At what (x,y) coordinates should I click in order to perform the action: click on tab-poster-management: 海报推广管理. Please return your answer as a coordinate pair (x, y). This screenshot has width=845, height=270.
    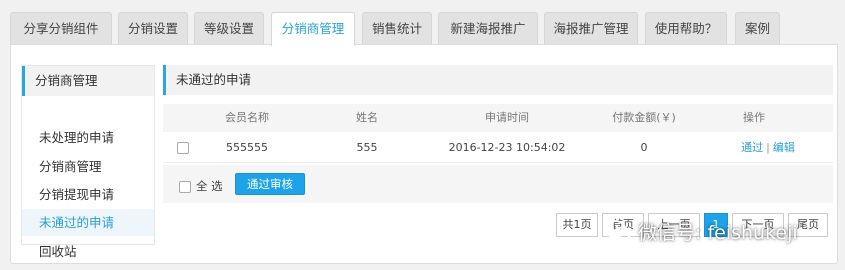
    Looking at the image, I should click on (591, 28).